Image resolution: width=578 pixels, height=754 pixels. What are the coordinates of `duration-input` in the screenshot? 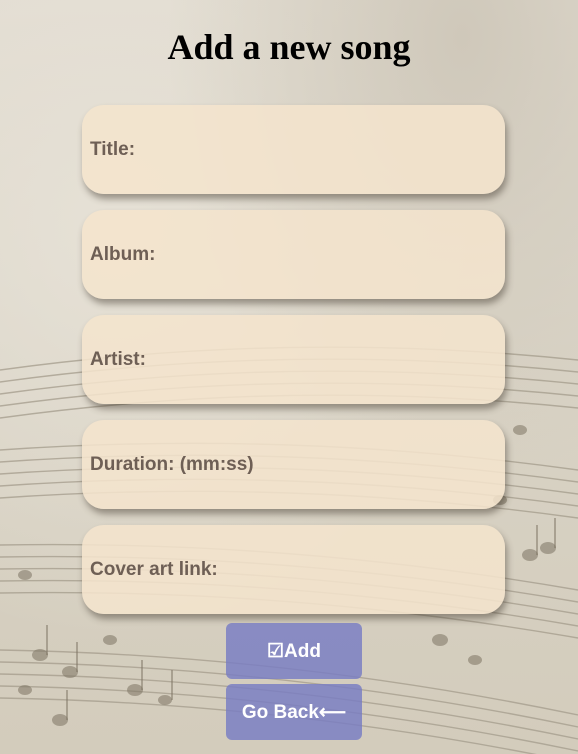 It's located at (293, 464).